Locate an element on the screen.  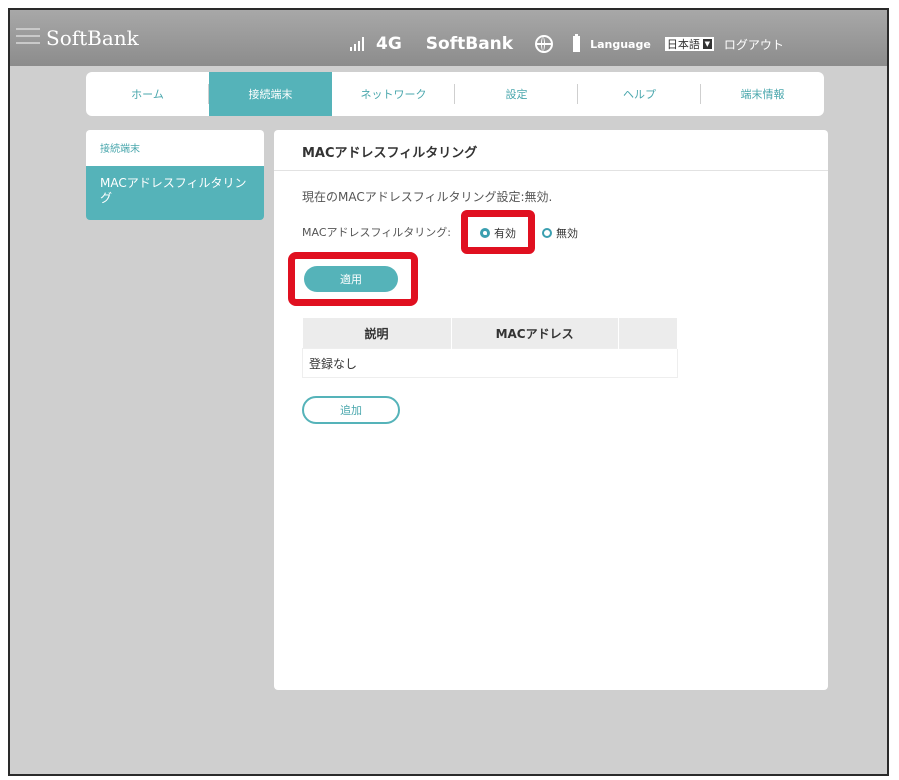
menu-icon is located at coordinates (28, 38).